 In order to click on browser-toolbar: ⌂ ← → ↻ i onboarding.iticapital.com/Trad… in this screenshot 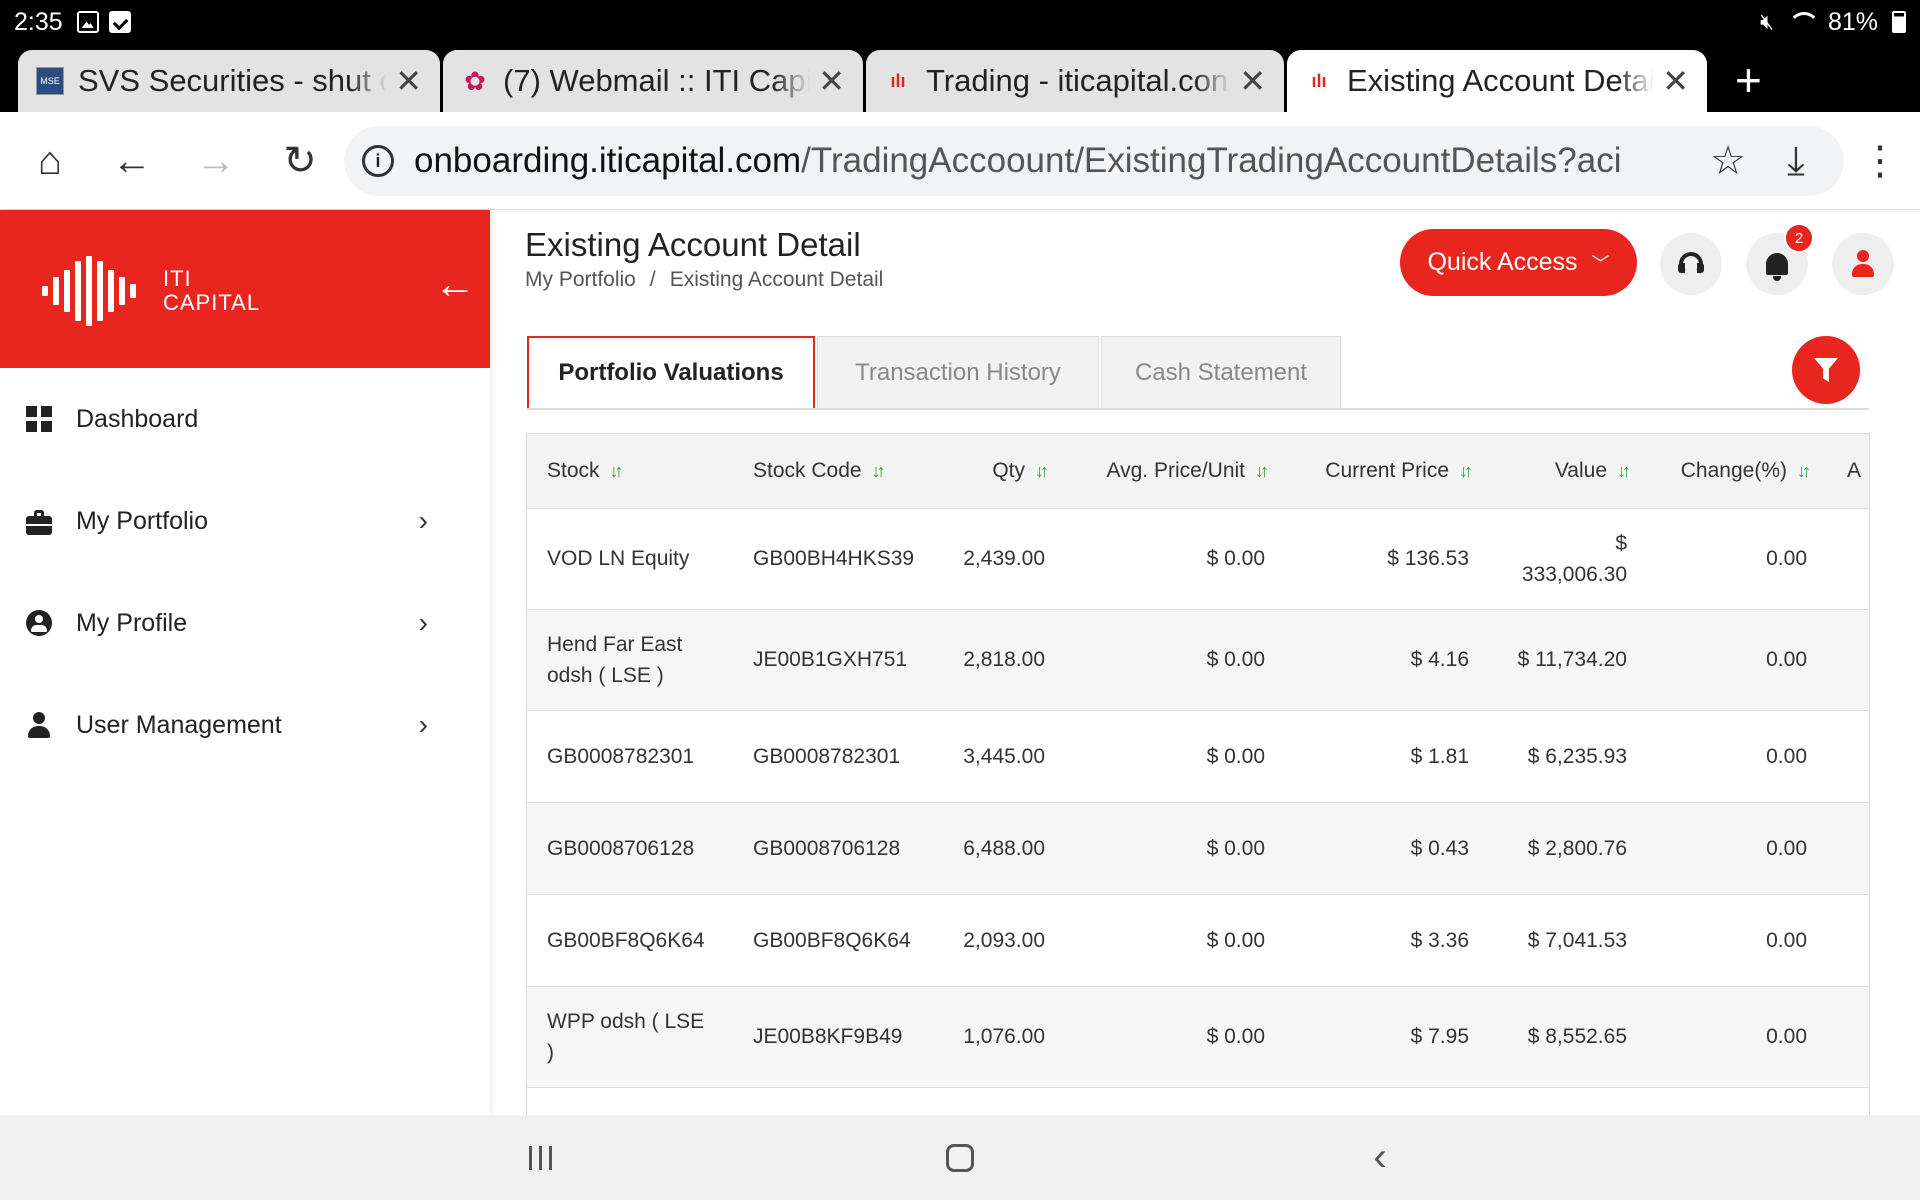, I will do `click(960, 161)`.